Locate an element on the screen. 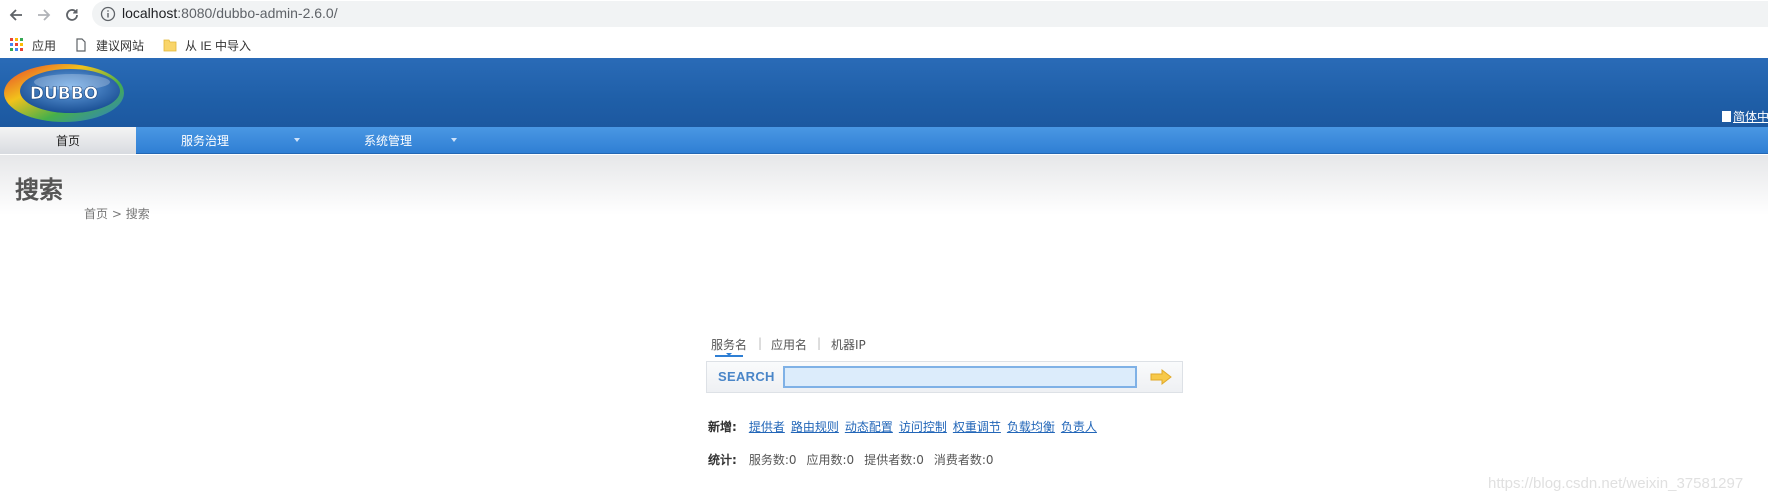  arrow-left-icon is located at coordinates (15, 15).